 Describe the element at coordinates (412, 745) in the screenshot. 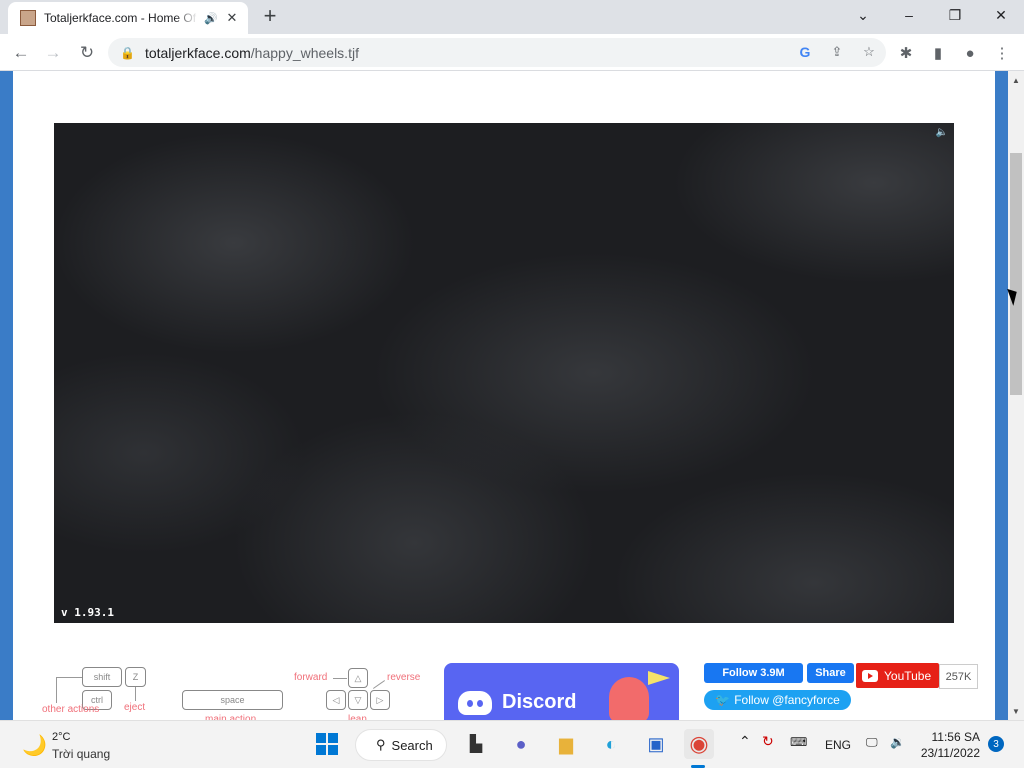

I see `search-label: Search` at that location.